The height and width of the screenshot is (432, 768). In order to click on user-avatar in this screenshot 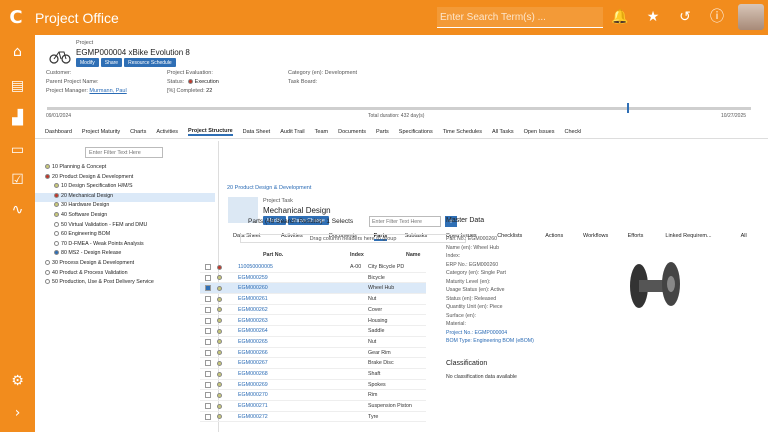, I will do `click(751, 17)`.